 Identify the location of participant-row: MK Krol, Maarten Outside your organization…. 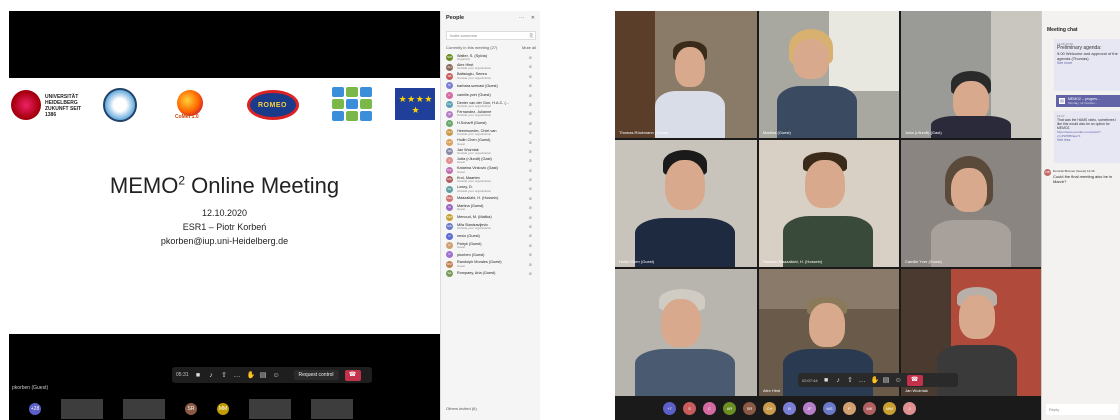
(492, 179).